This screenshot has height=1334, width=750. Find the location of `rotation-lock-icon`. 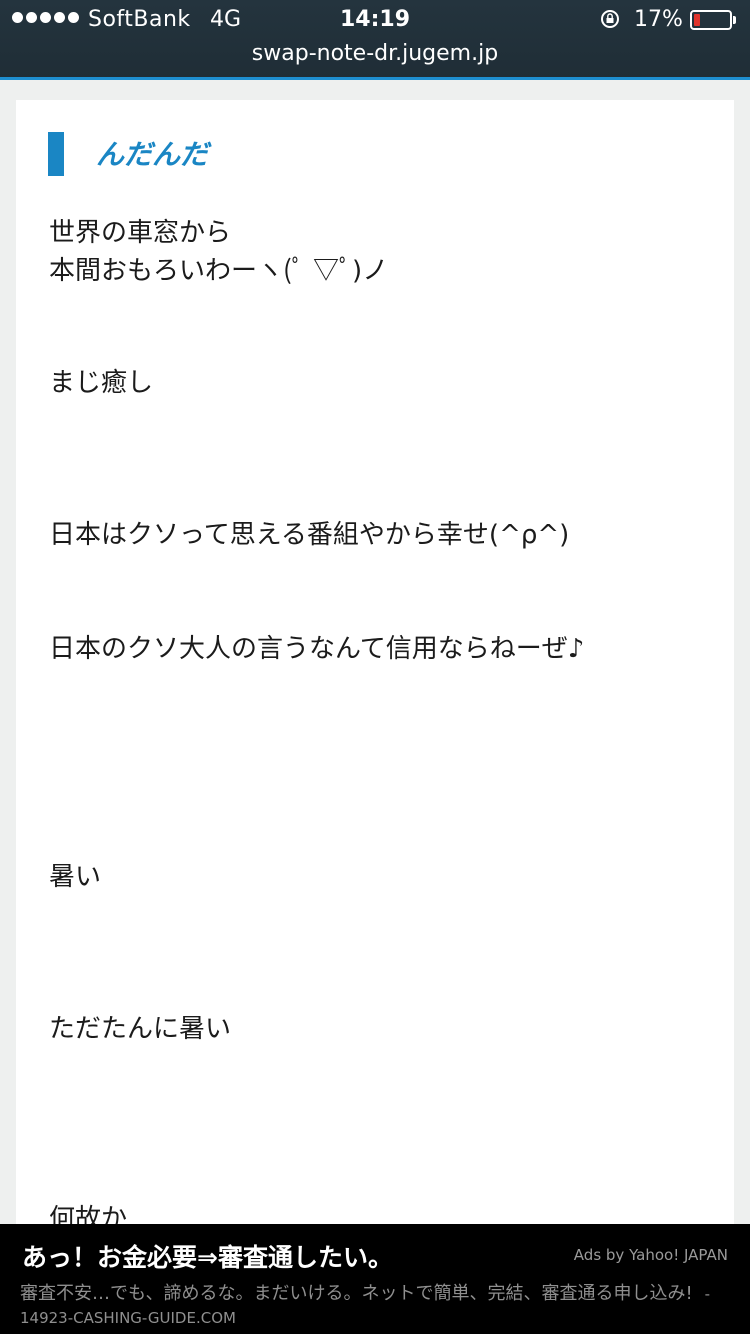

rotation-lock-icon is located at coordinates (610, 19).